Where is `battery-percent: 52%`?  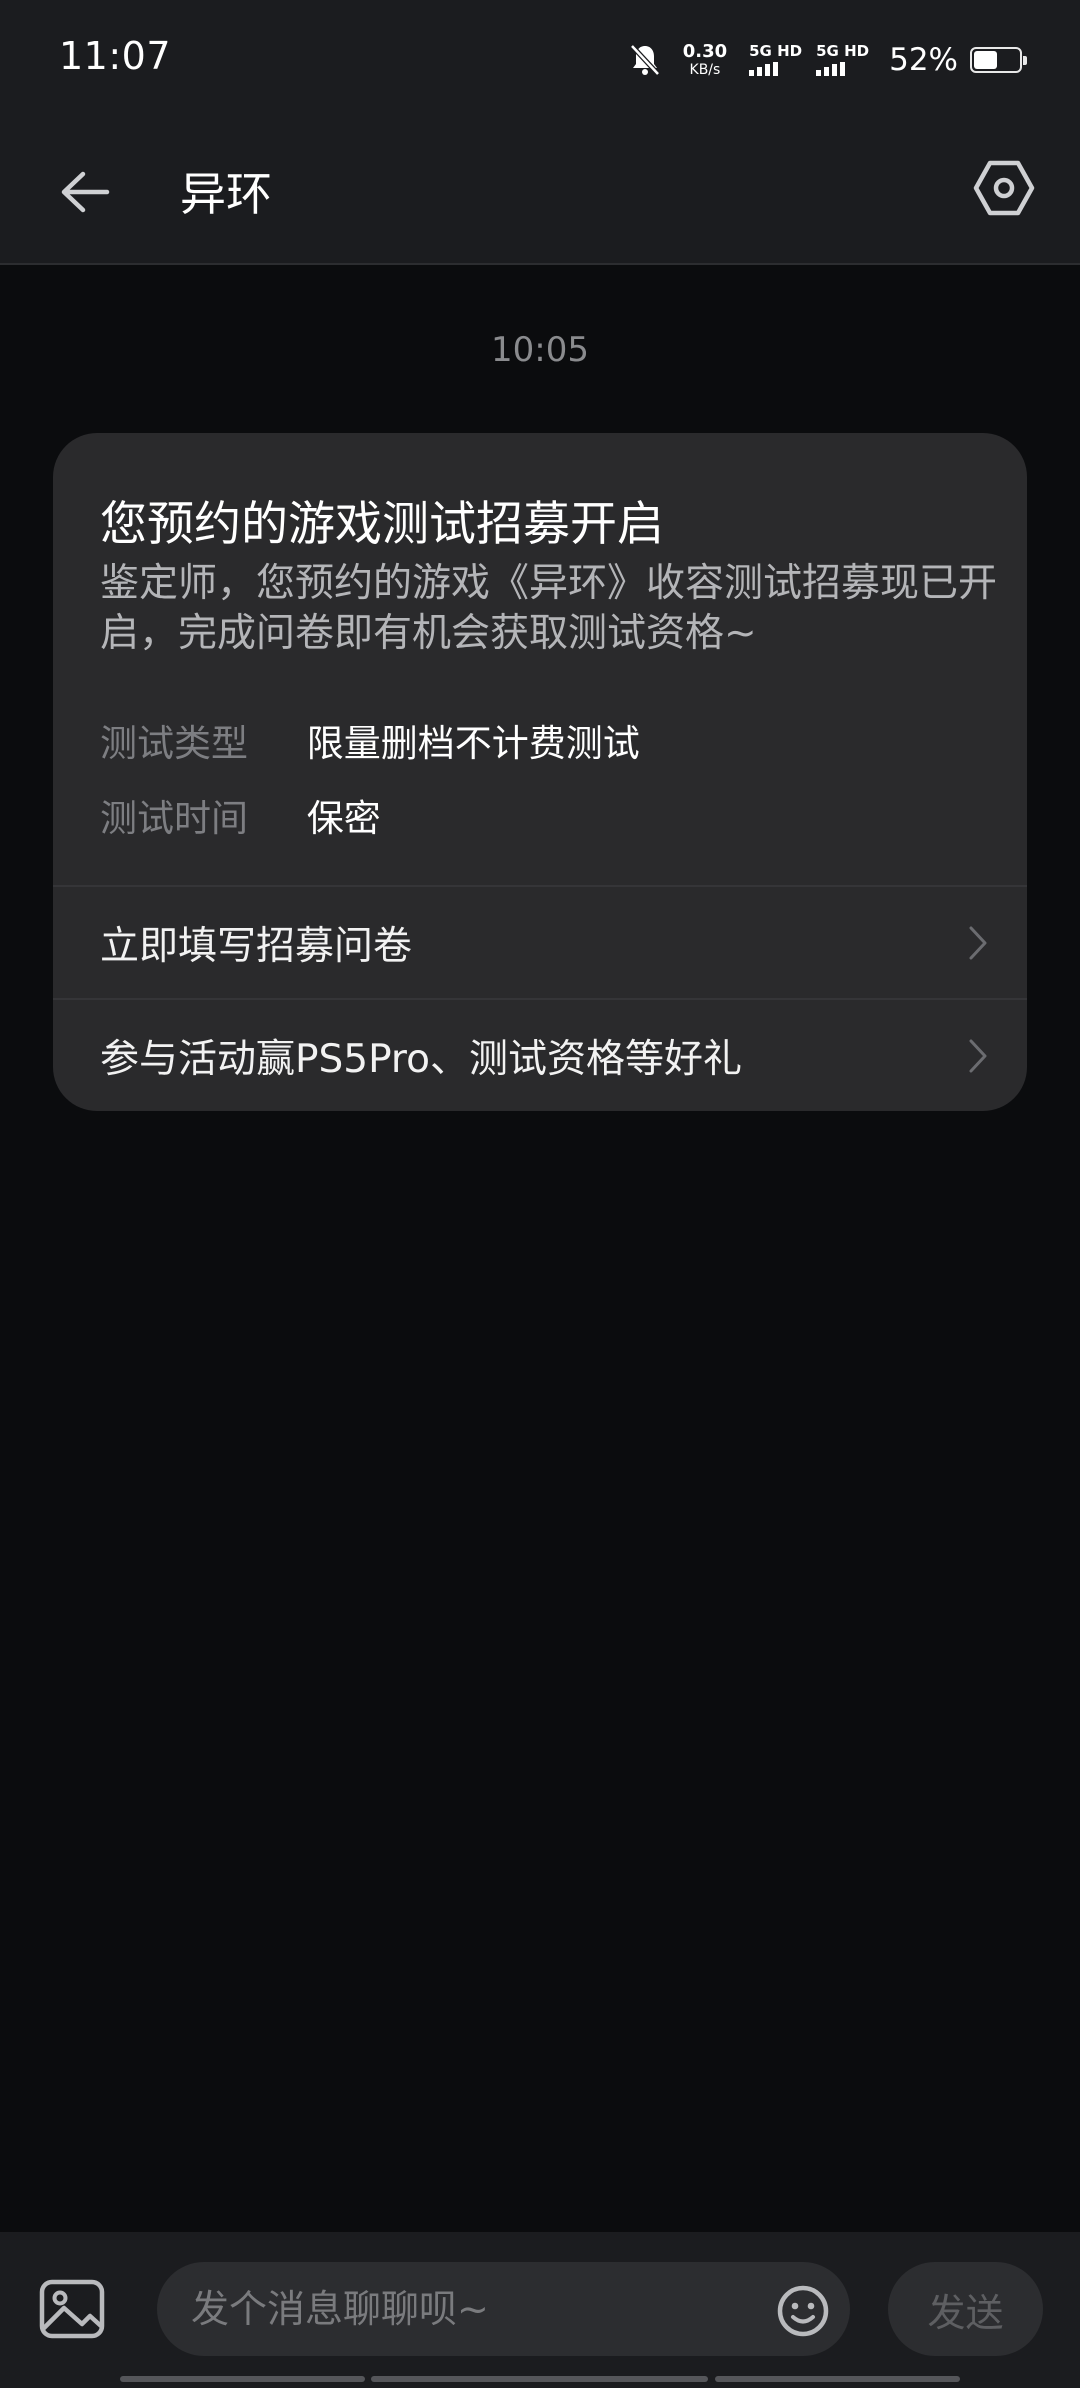 battery-percent: 52% is located at coordinates (923, 60).